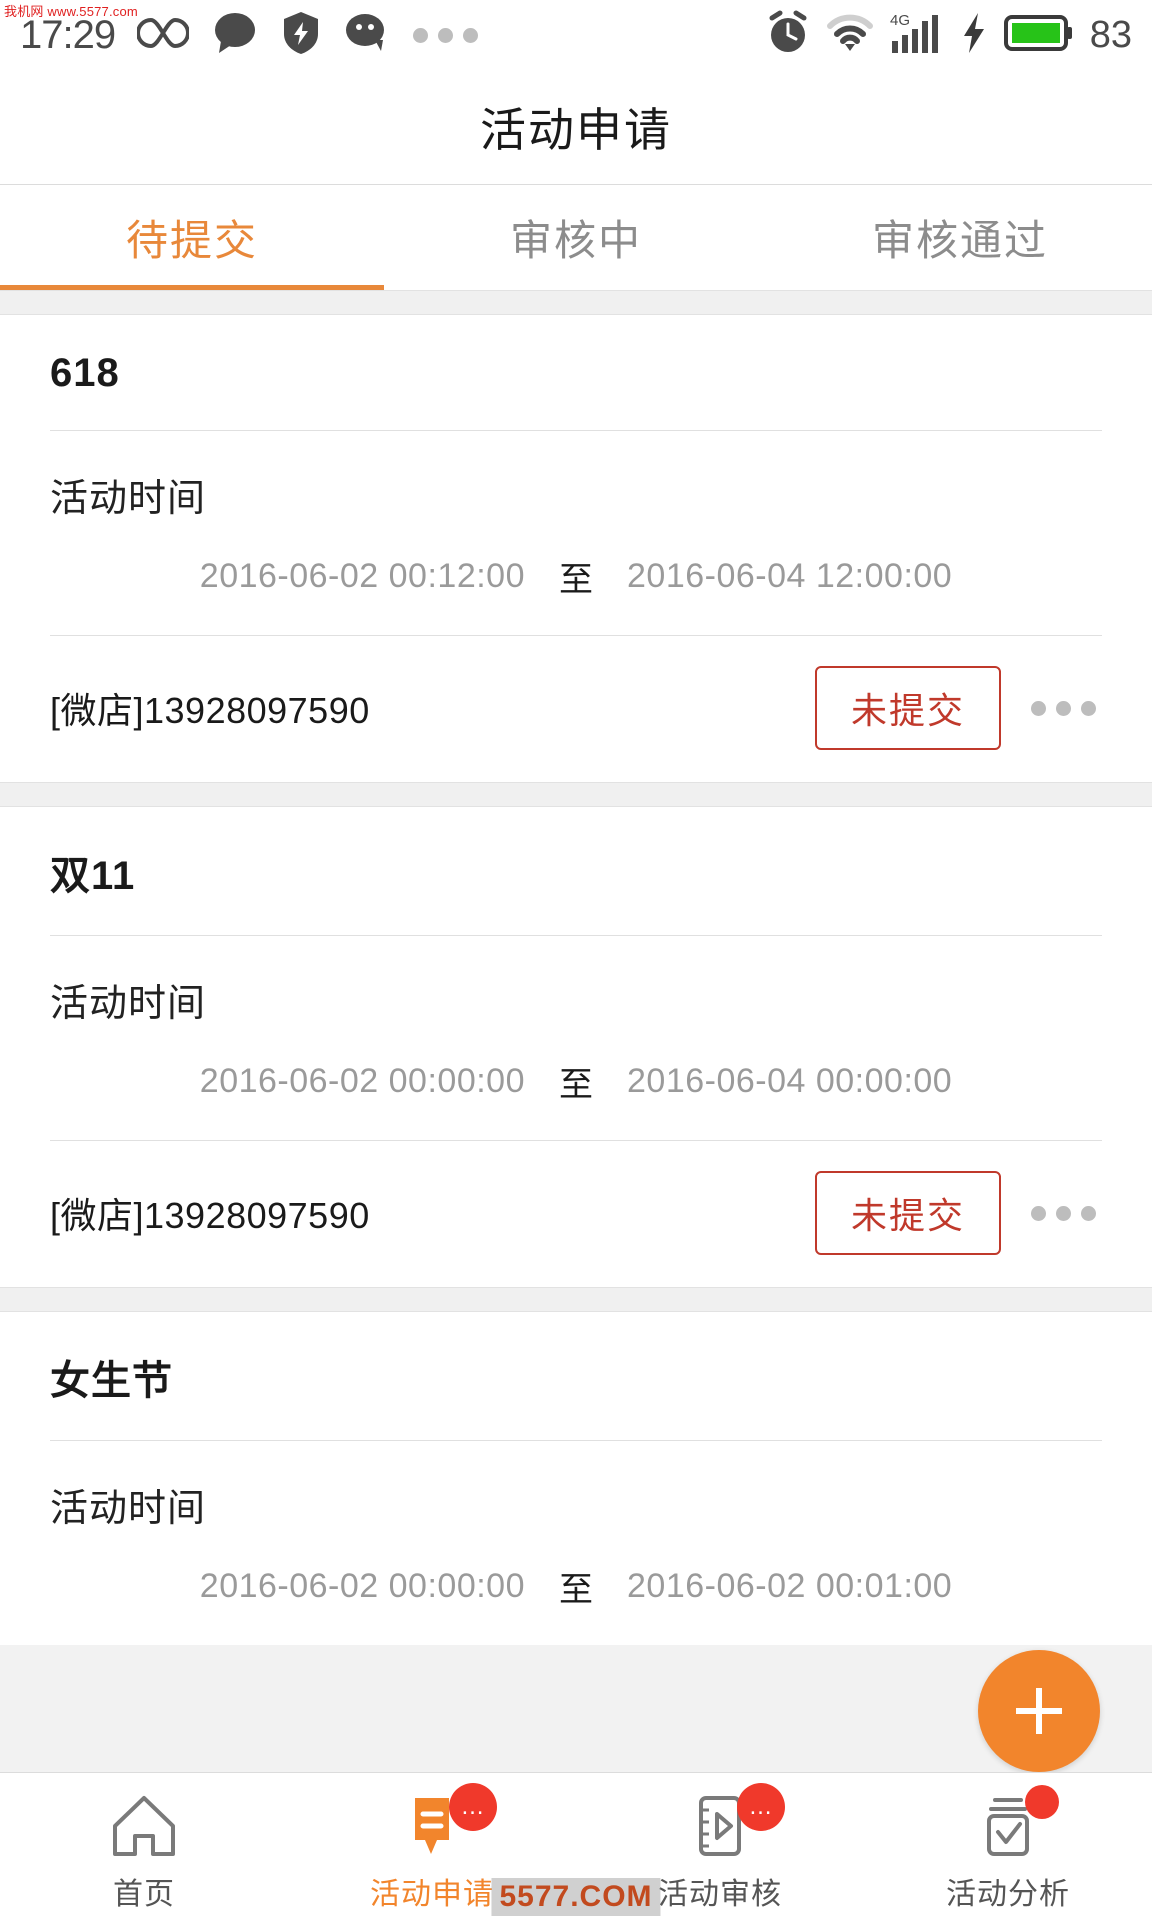  I want to click on signal-4g-icon: 4G, so click(917, 35).